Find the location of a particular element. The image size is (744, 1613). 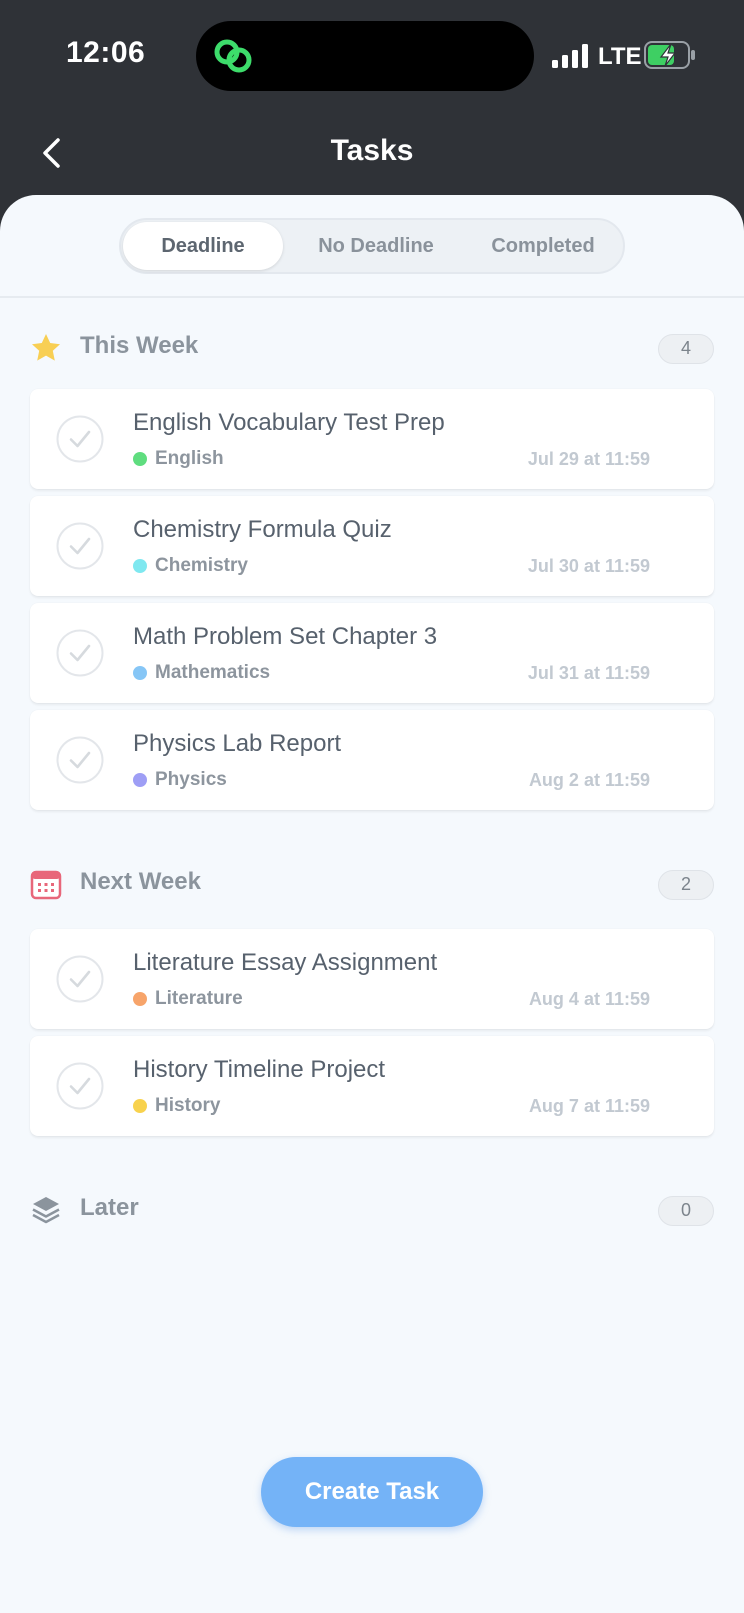

task-title: English Vocabulary Test Prep is located at coordinates (289, 422).